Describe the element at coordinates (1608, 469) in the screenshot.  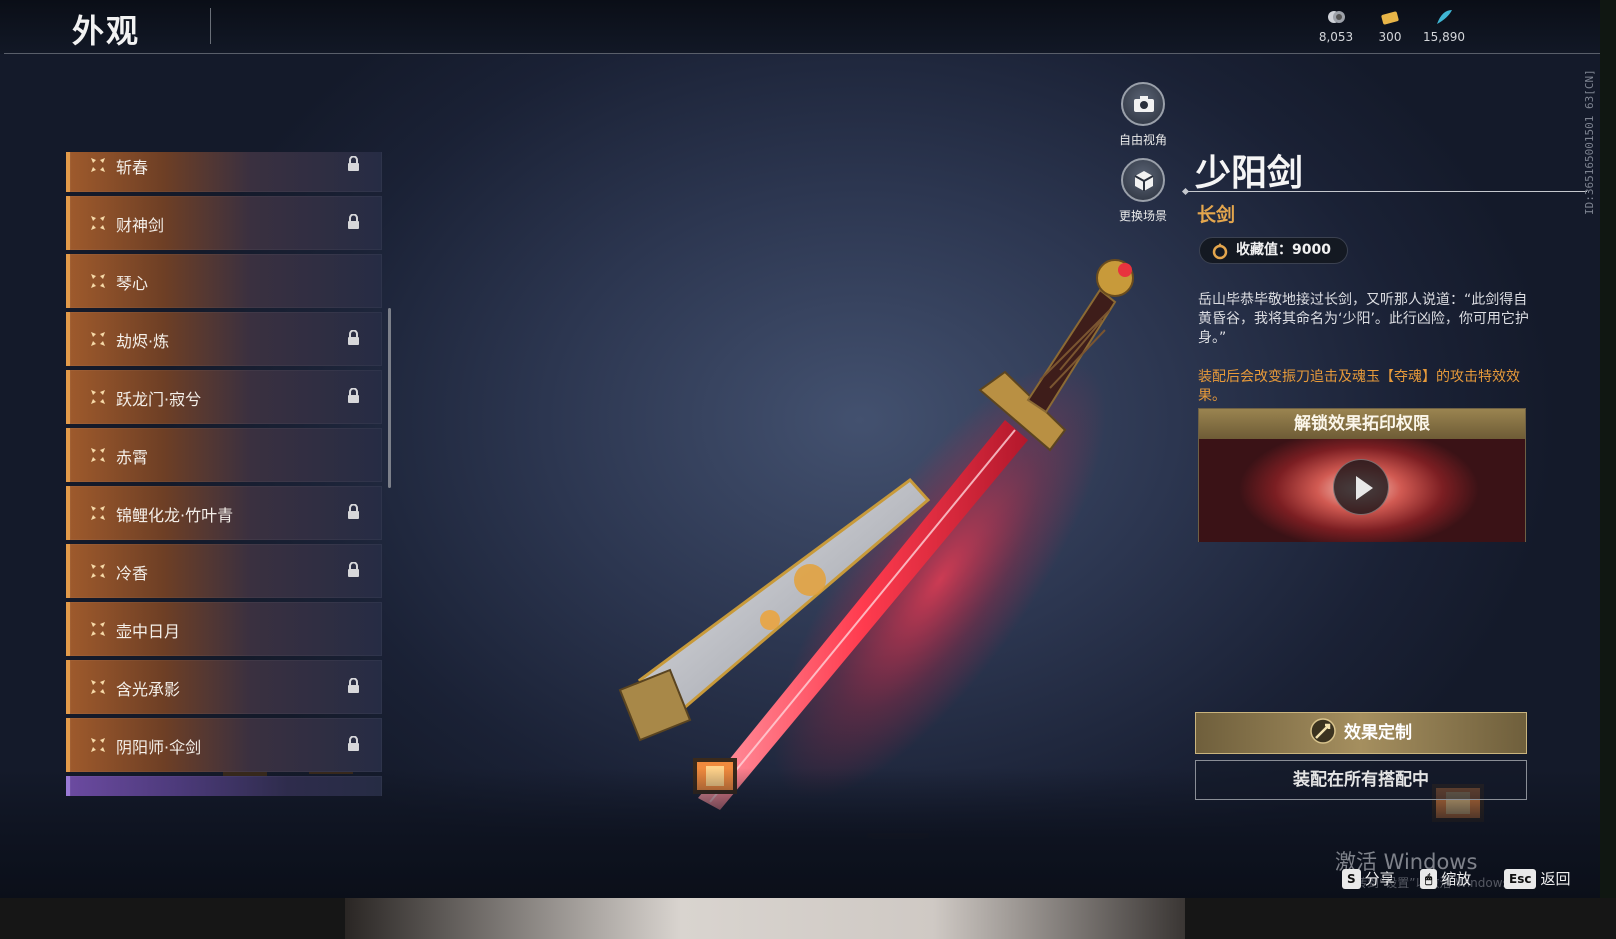
I see `window-edge` at that location.